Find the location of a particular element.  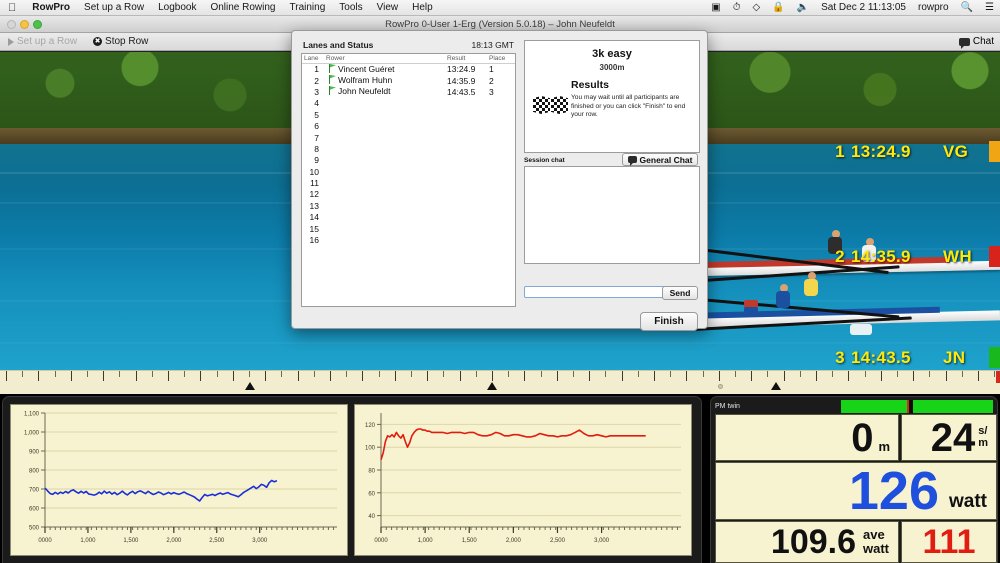

screen-share-icon: ▣ is located at coordinates (715, 7).